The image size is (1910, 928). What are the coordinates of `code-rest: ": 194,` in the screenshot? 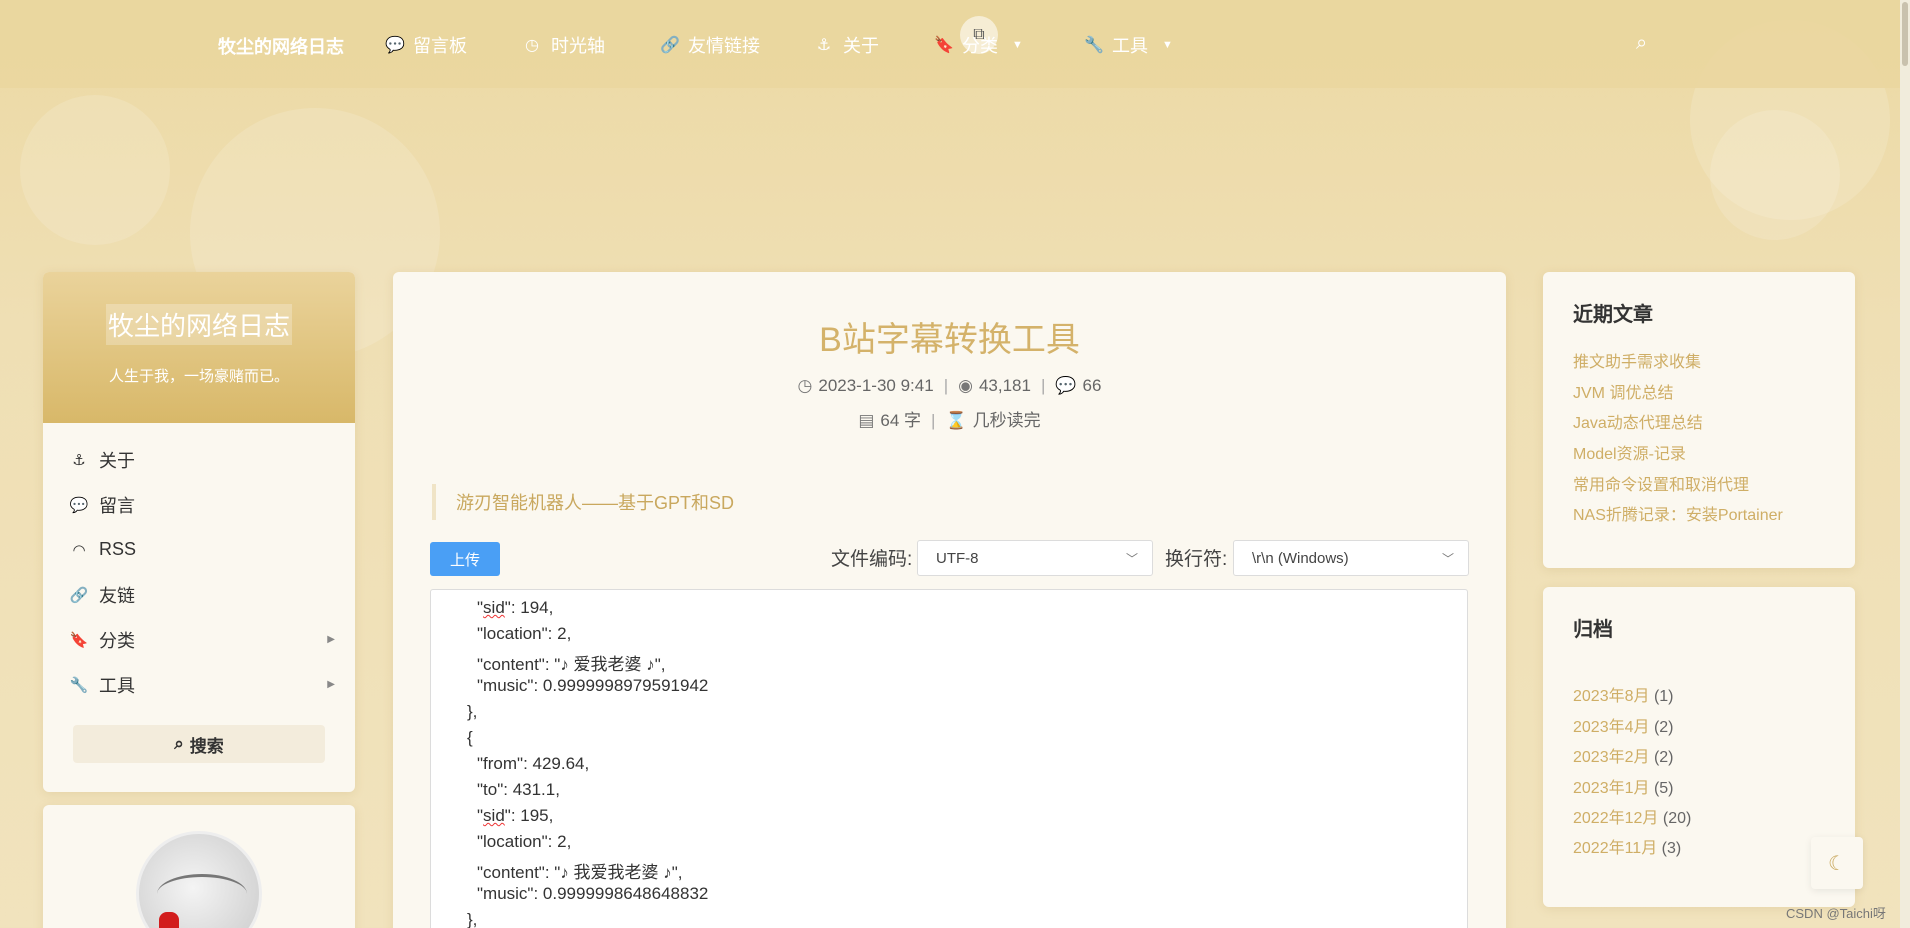 It's located at (529, 607).